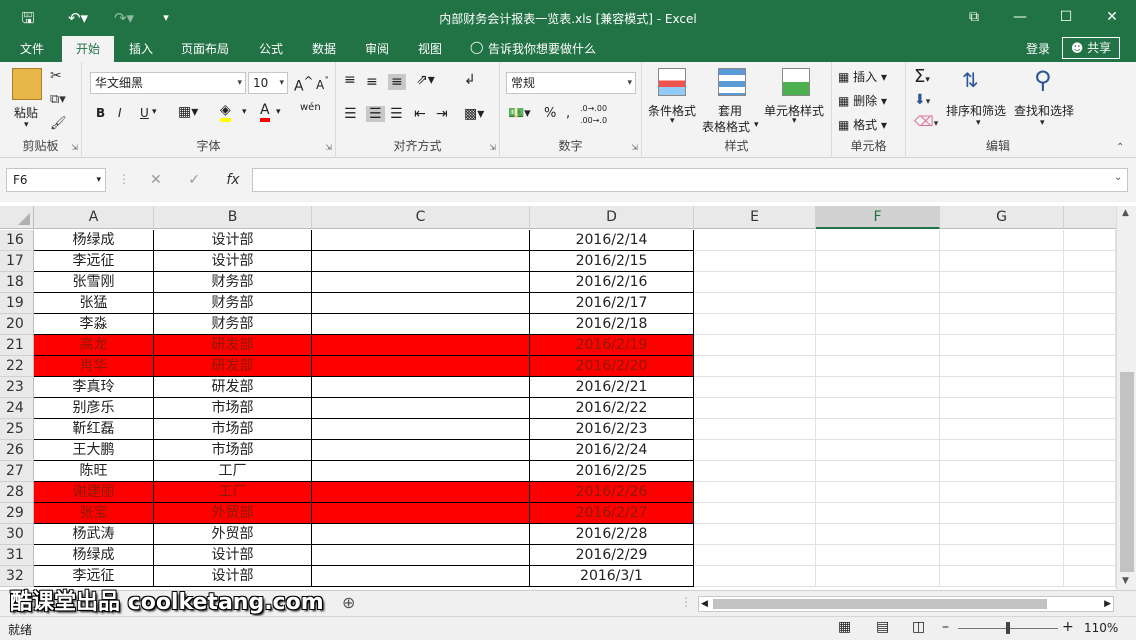 The height and width of the screenshot is (640, 1136). I want to click on cell-d25: 2016/2/23, so click(612, 429).